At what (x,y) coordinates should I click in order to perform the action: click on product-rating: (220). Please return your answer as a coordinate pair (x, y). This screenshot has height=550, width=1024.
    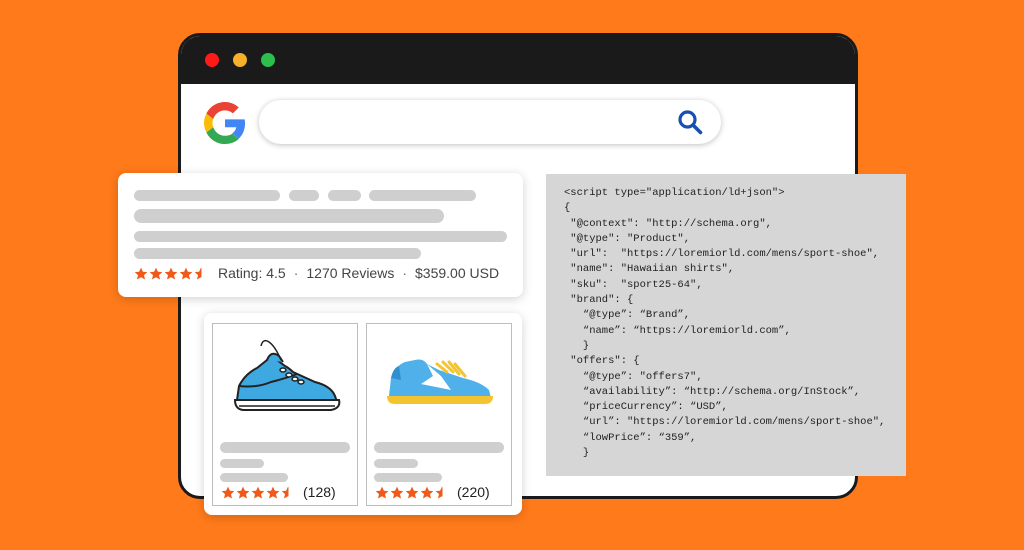
    Looking at the image, I should click on (432, 492).